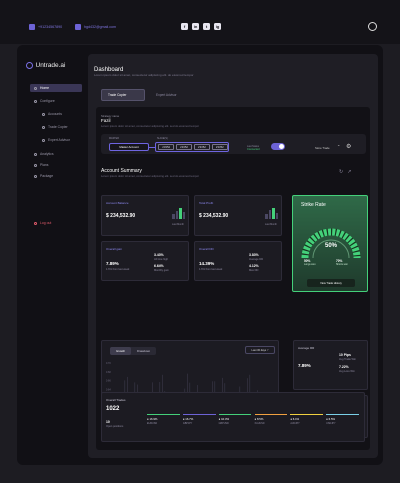 This screenshot has height=483, width=400. What do you see at coordinates (351, 172) in the screenshot?
I see `expand-icon: ↗` at bounding box center [351, 172].